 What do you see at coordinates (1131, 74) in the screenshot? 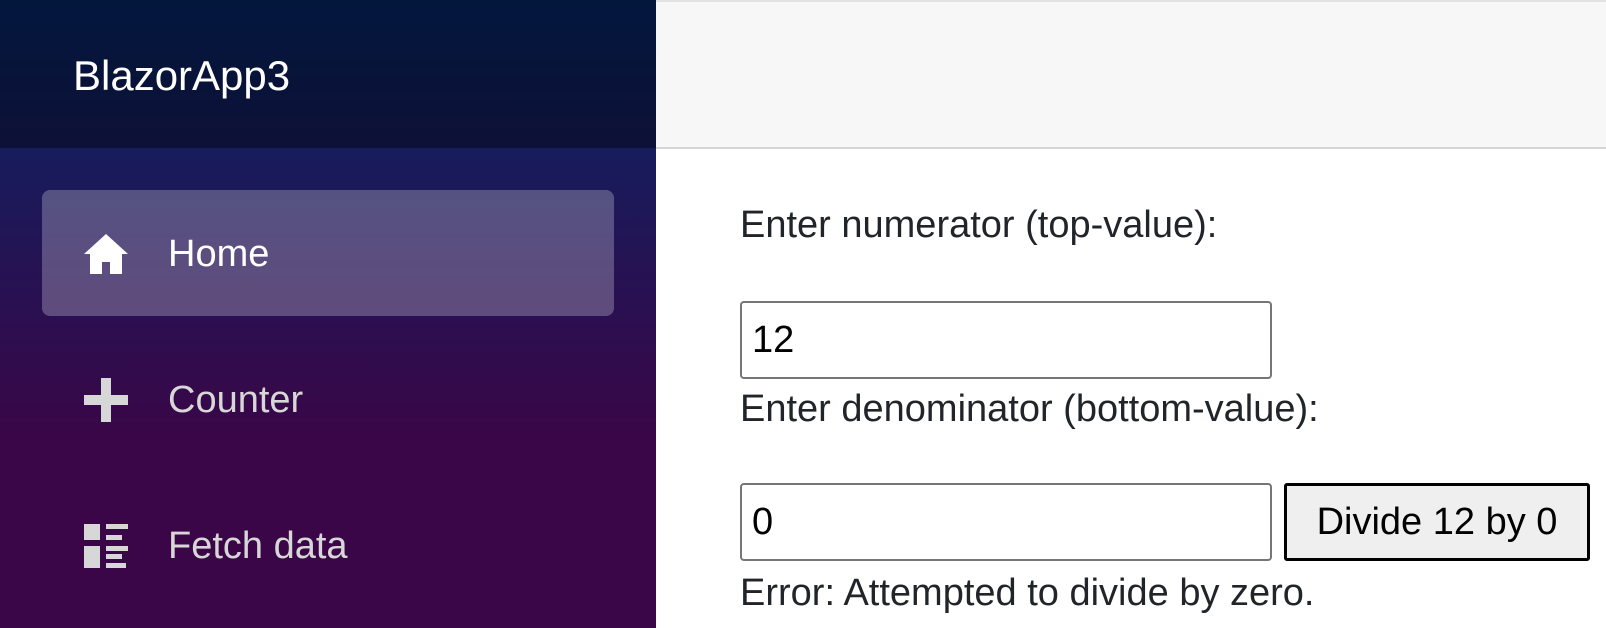
I see `top-row` at bounding box center [1131, 74].